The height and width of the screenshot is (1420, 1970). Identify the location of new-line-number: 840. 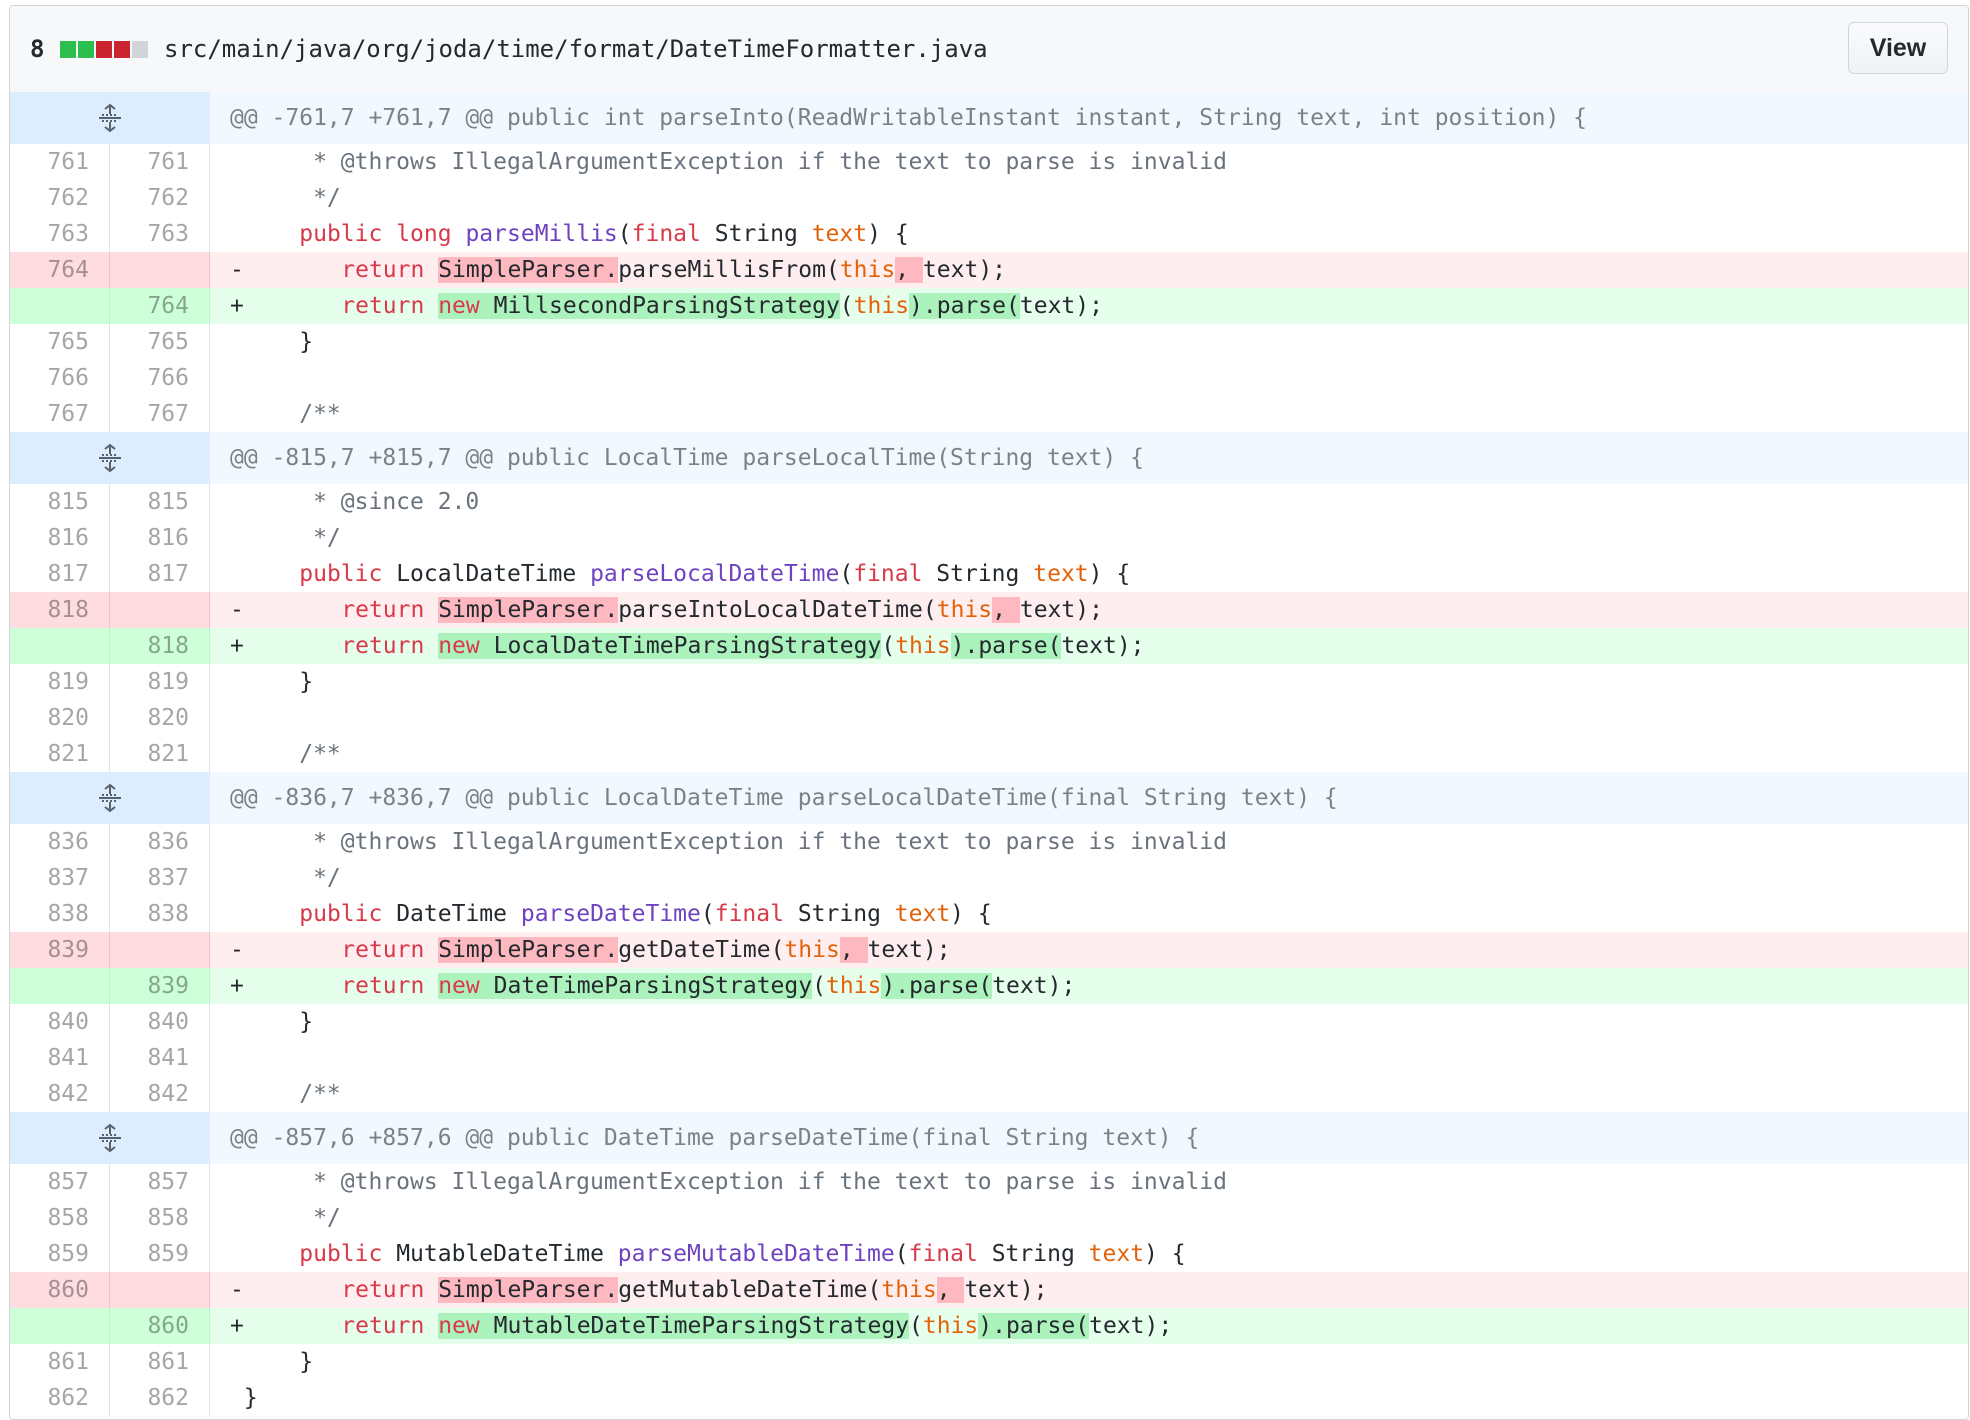
(160, 1022).